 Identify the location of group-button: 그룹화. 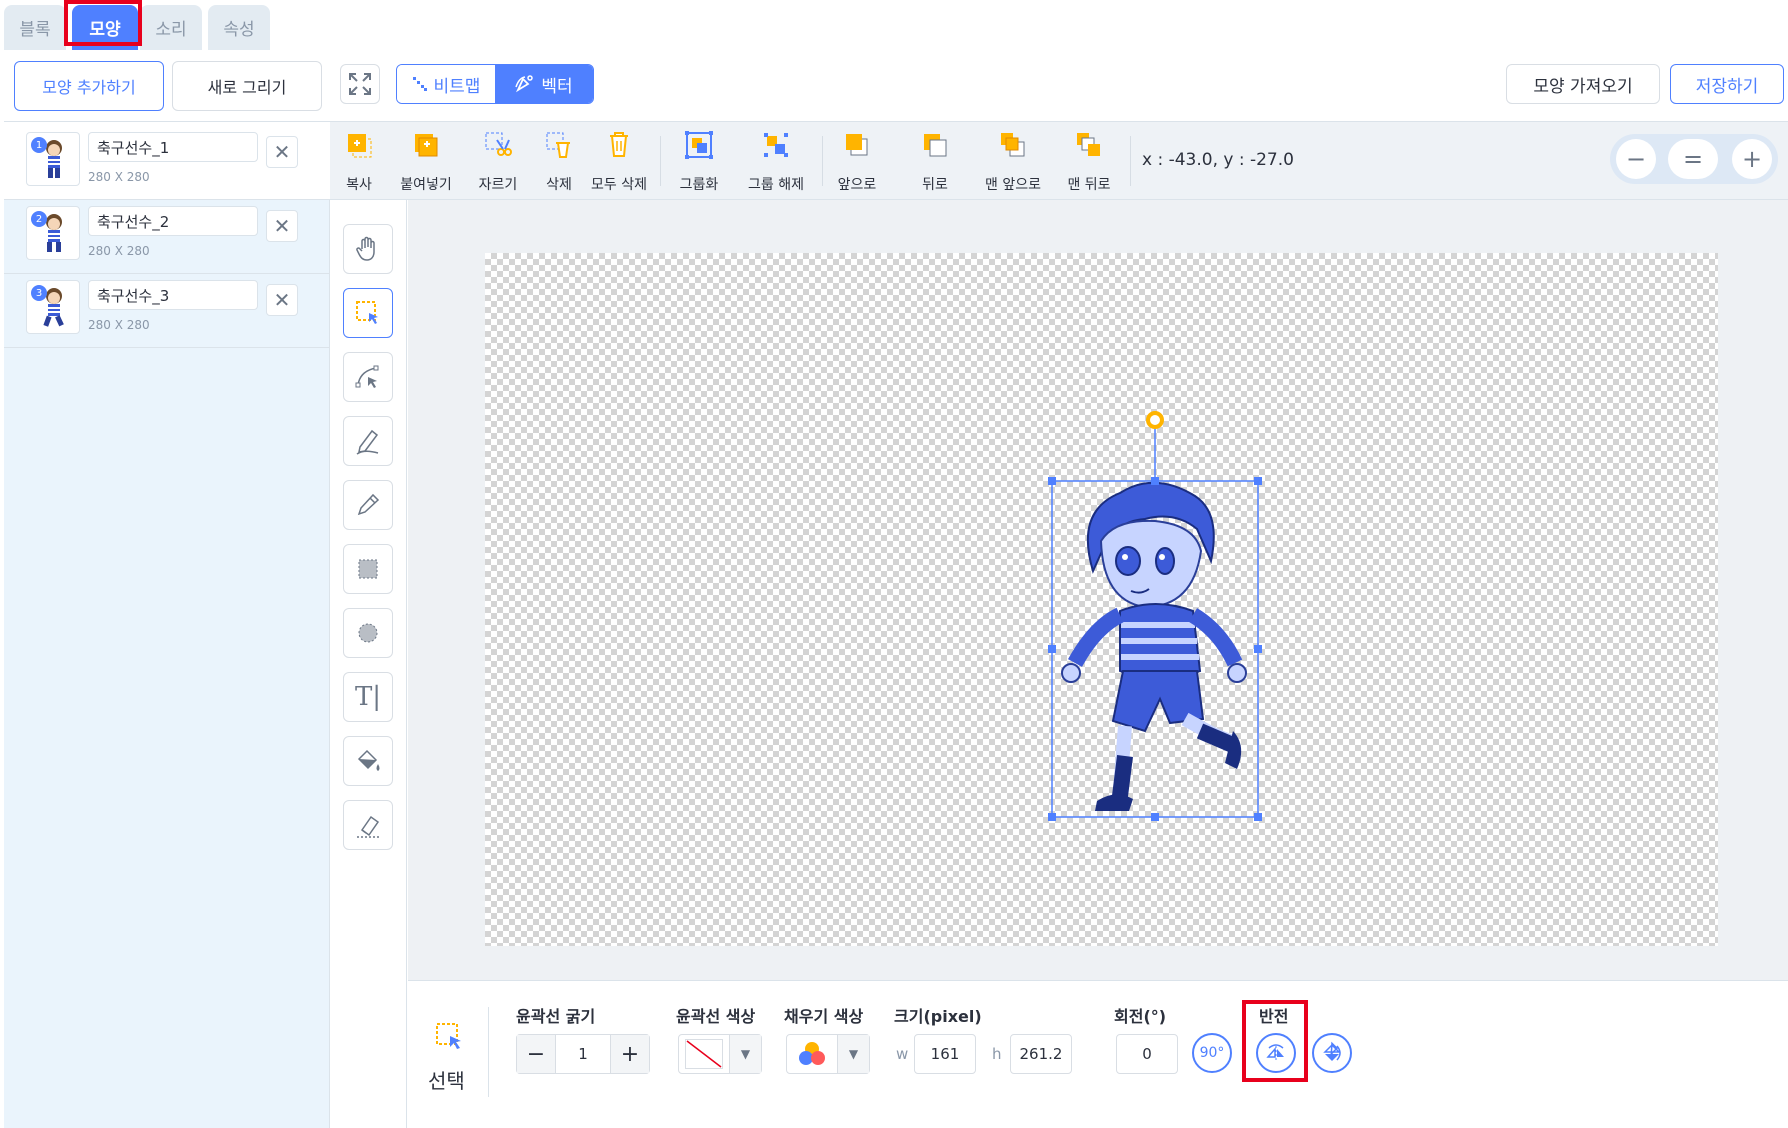
(699, 162).